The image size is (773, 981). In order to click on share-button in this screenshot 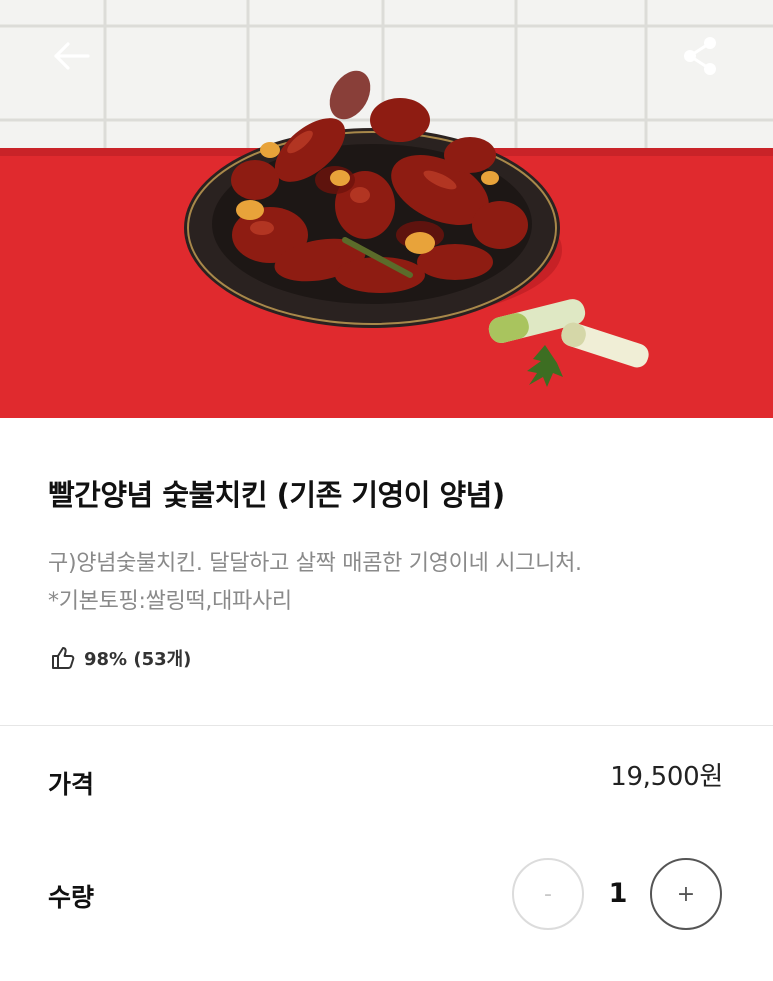, I will do `click(700, 56)`.